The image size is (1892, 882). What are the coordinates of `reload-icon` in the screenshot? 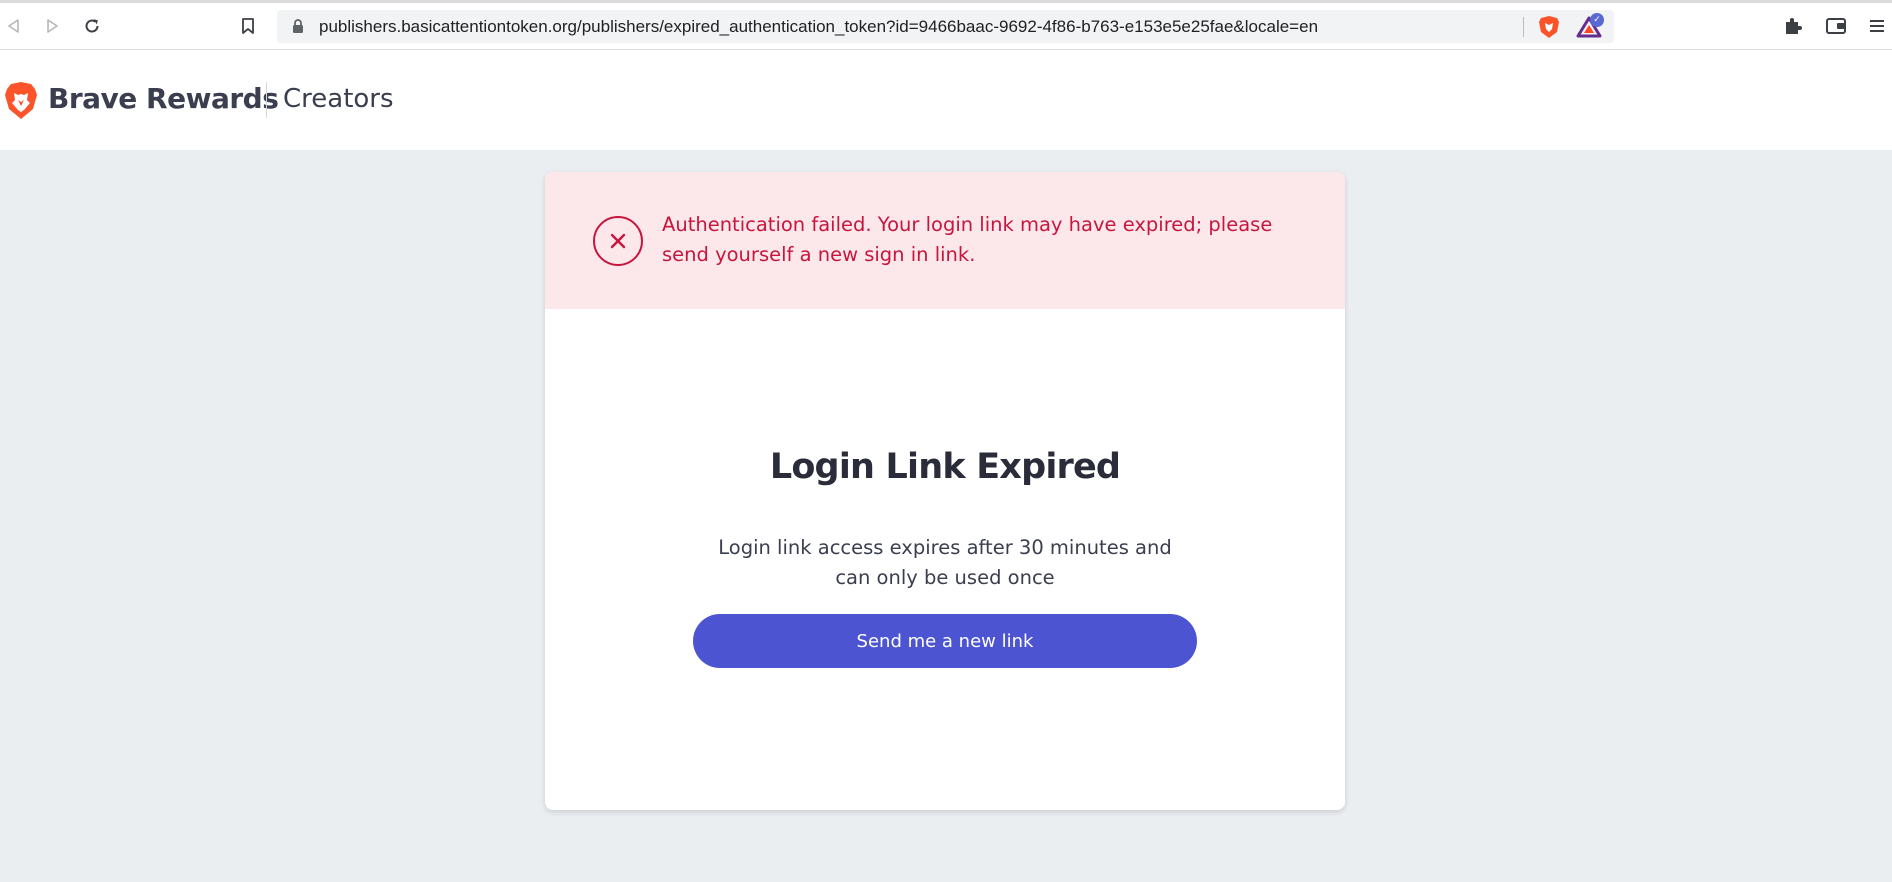 It's located at (92, 26).